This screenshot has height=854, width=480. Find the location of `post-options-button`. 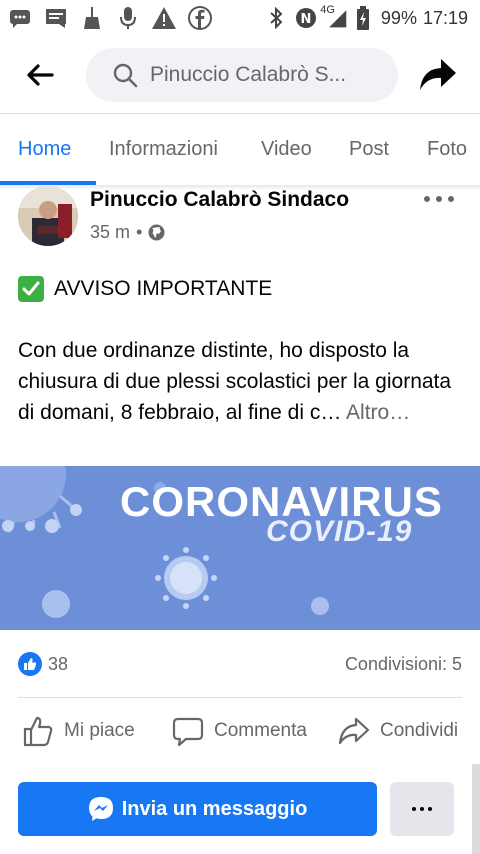

post-options-button is located at coordinates (439, 199).